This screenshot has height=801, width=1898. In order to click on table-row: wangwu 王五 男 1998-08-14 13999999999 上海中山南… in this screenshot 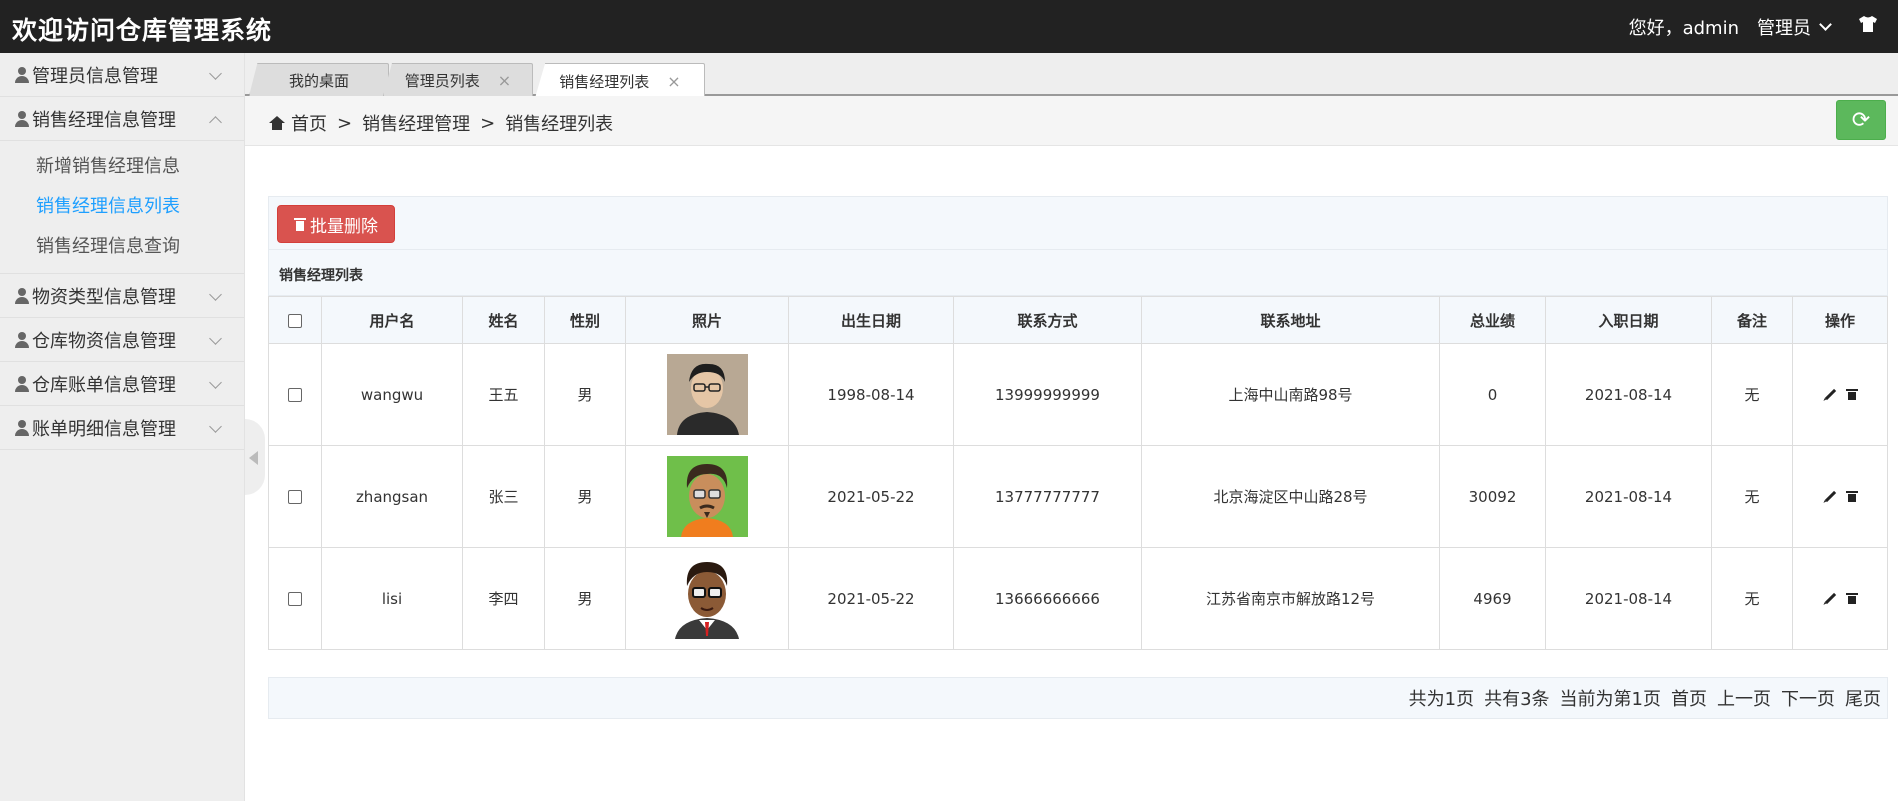, I will do `click(1078, 394)`.